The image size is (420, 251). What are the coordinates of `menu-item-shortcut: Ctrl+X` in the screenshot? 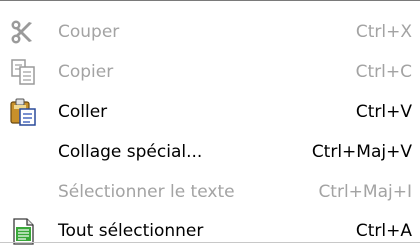 It's located at (383, 32).